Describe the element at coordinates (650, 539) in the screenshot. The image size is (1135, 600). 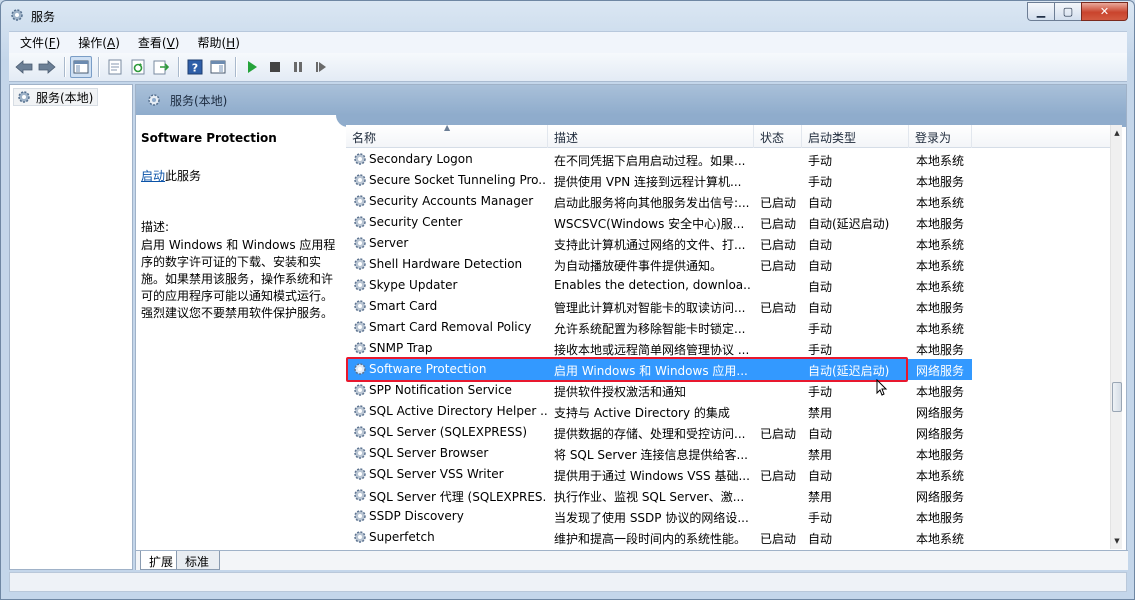
I see `service-description-cell: 维护和提高一段时间内的系统性能。` at that location.